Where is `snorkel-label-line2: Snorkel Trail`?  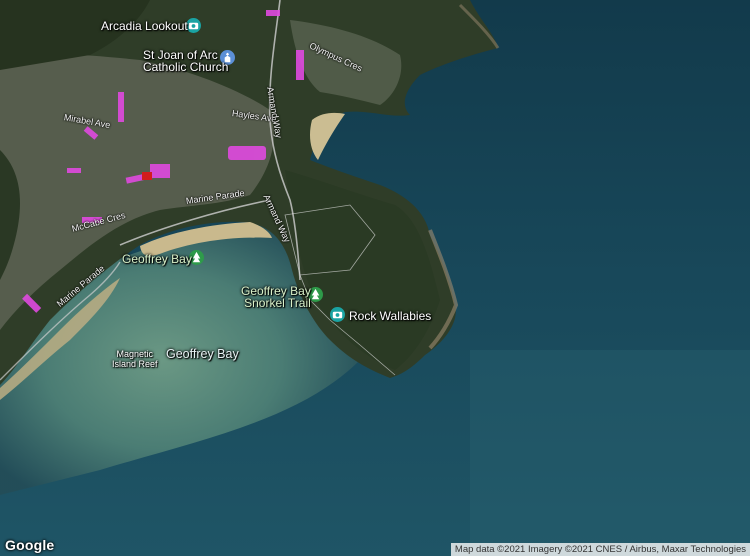
snorkel-label-line2: Snorkel Trail is located at coordinates (277, 303).